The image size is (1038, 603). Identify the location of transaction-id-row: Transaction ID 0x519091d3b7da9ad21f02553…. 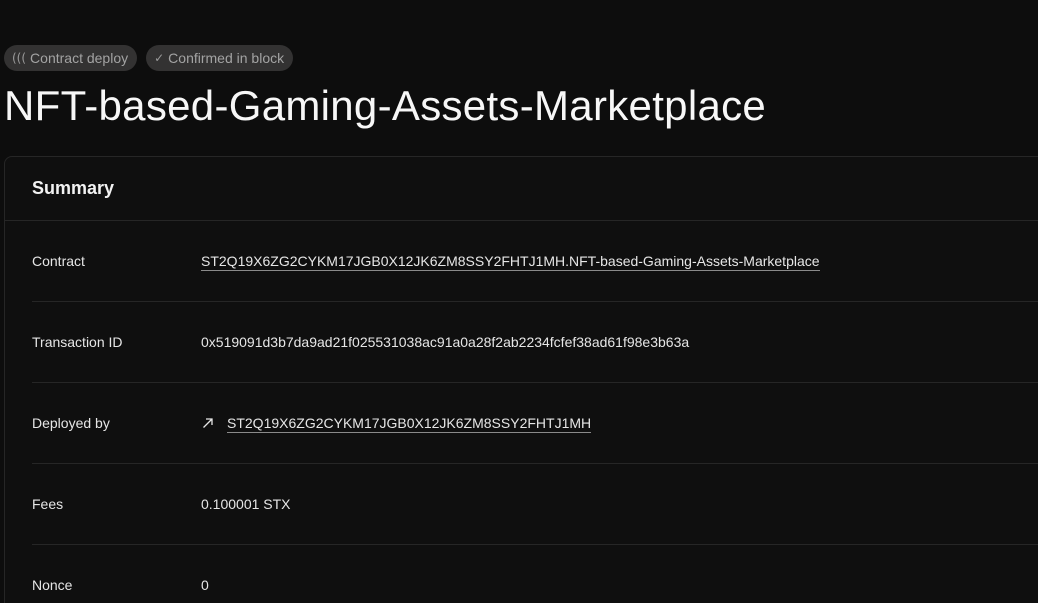
(535, 342).